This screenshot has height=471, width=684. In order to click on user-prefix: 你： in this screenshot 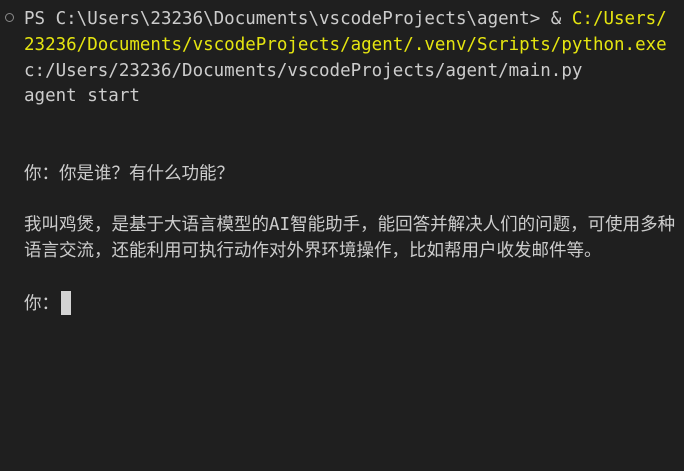, I will do `click(41, 173)`.